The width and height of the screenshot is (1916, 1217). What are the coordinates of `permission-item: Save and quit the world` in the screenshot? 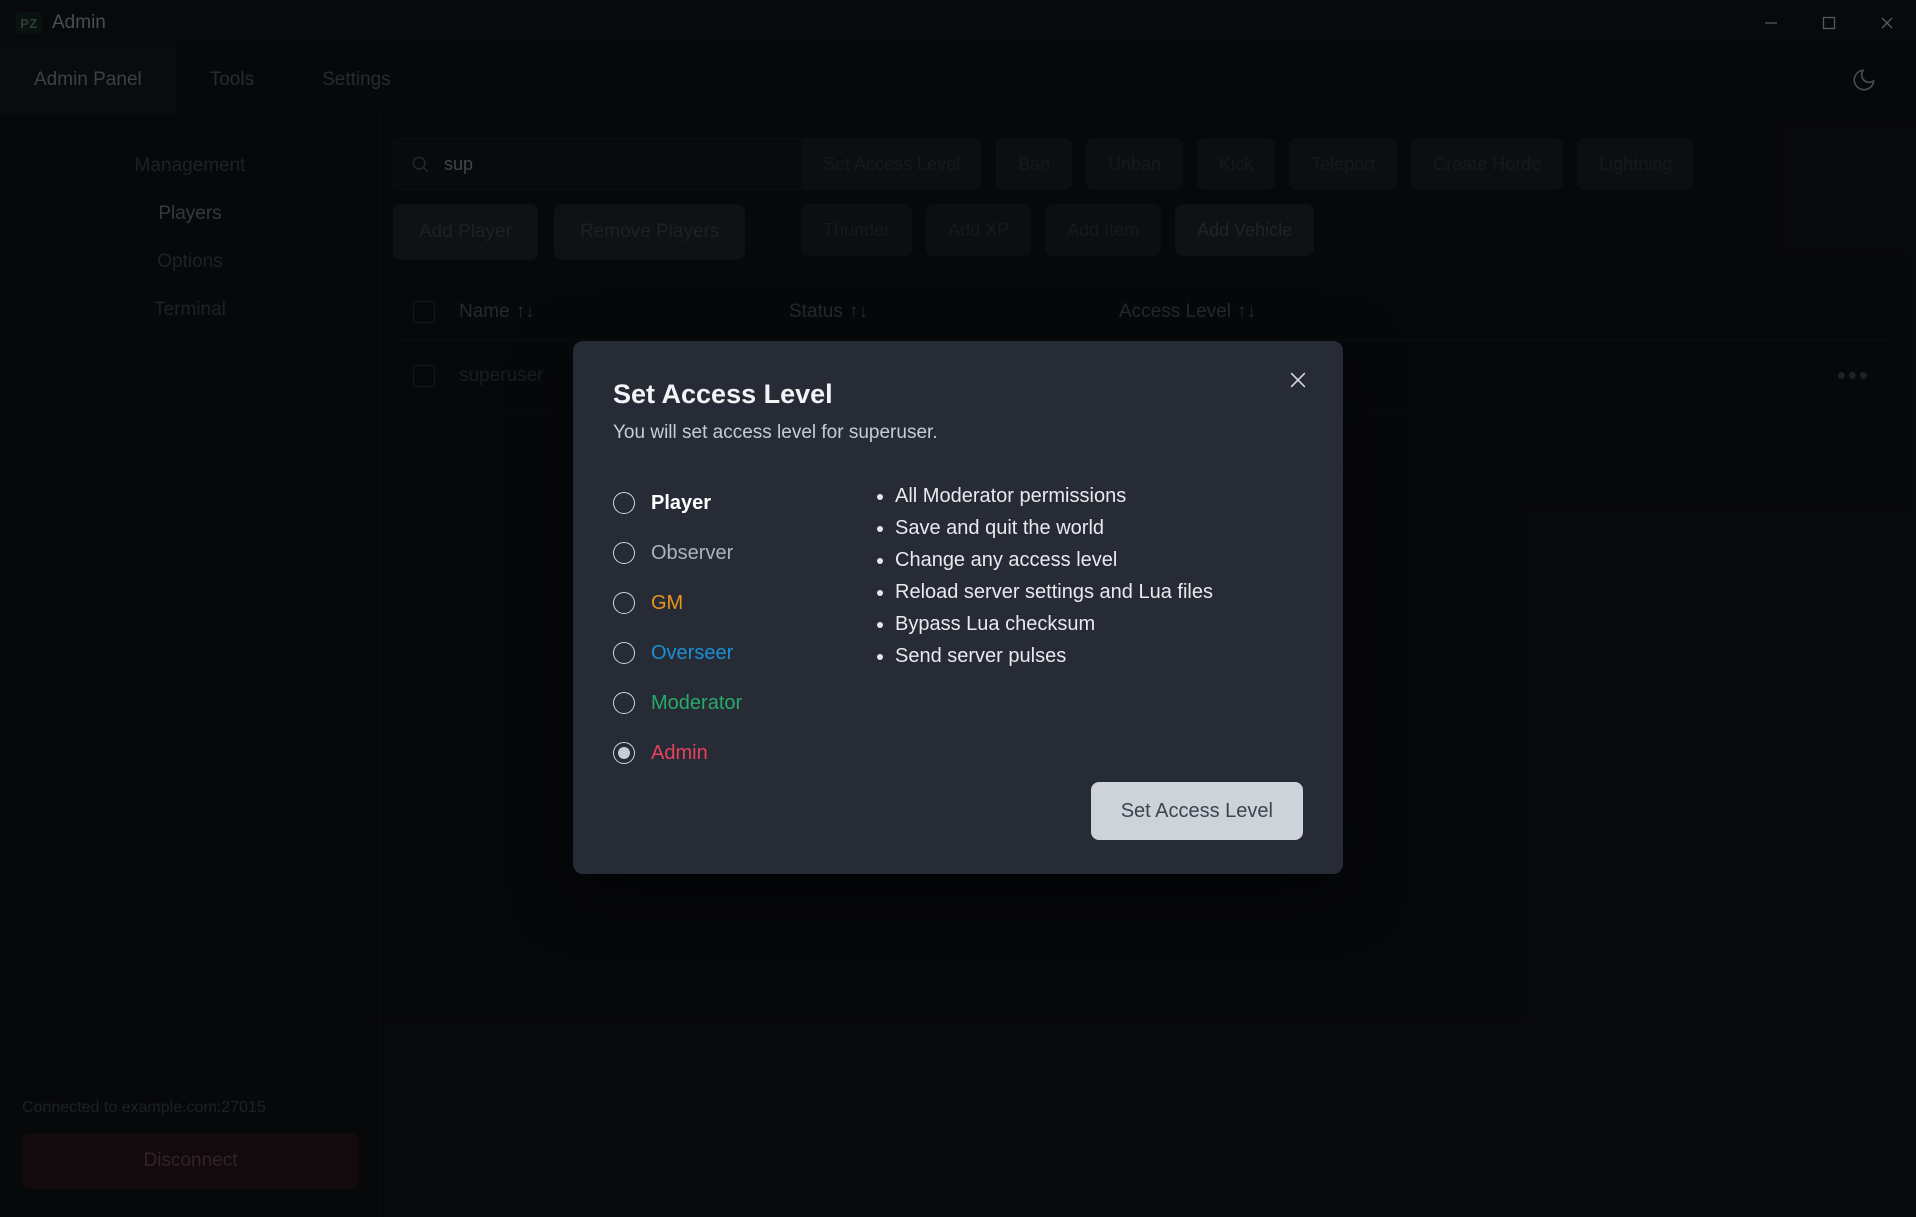 It's located at (1054, 528).